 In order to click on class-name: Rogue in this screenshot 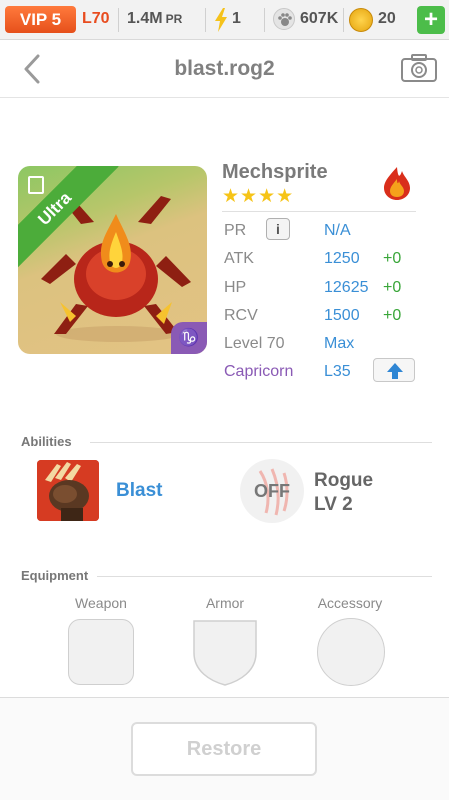, I will do `click(344, 480)`.